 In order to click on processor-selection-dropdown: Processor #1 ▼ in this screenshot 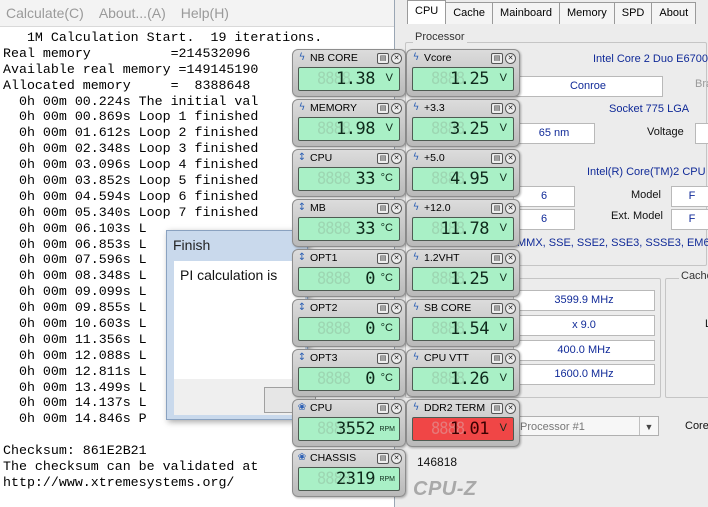, I will do `click(586, 426)`.